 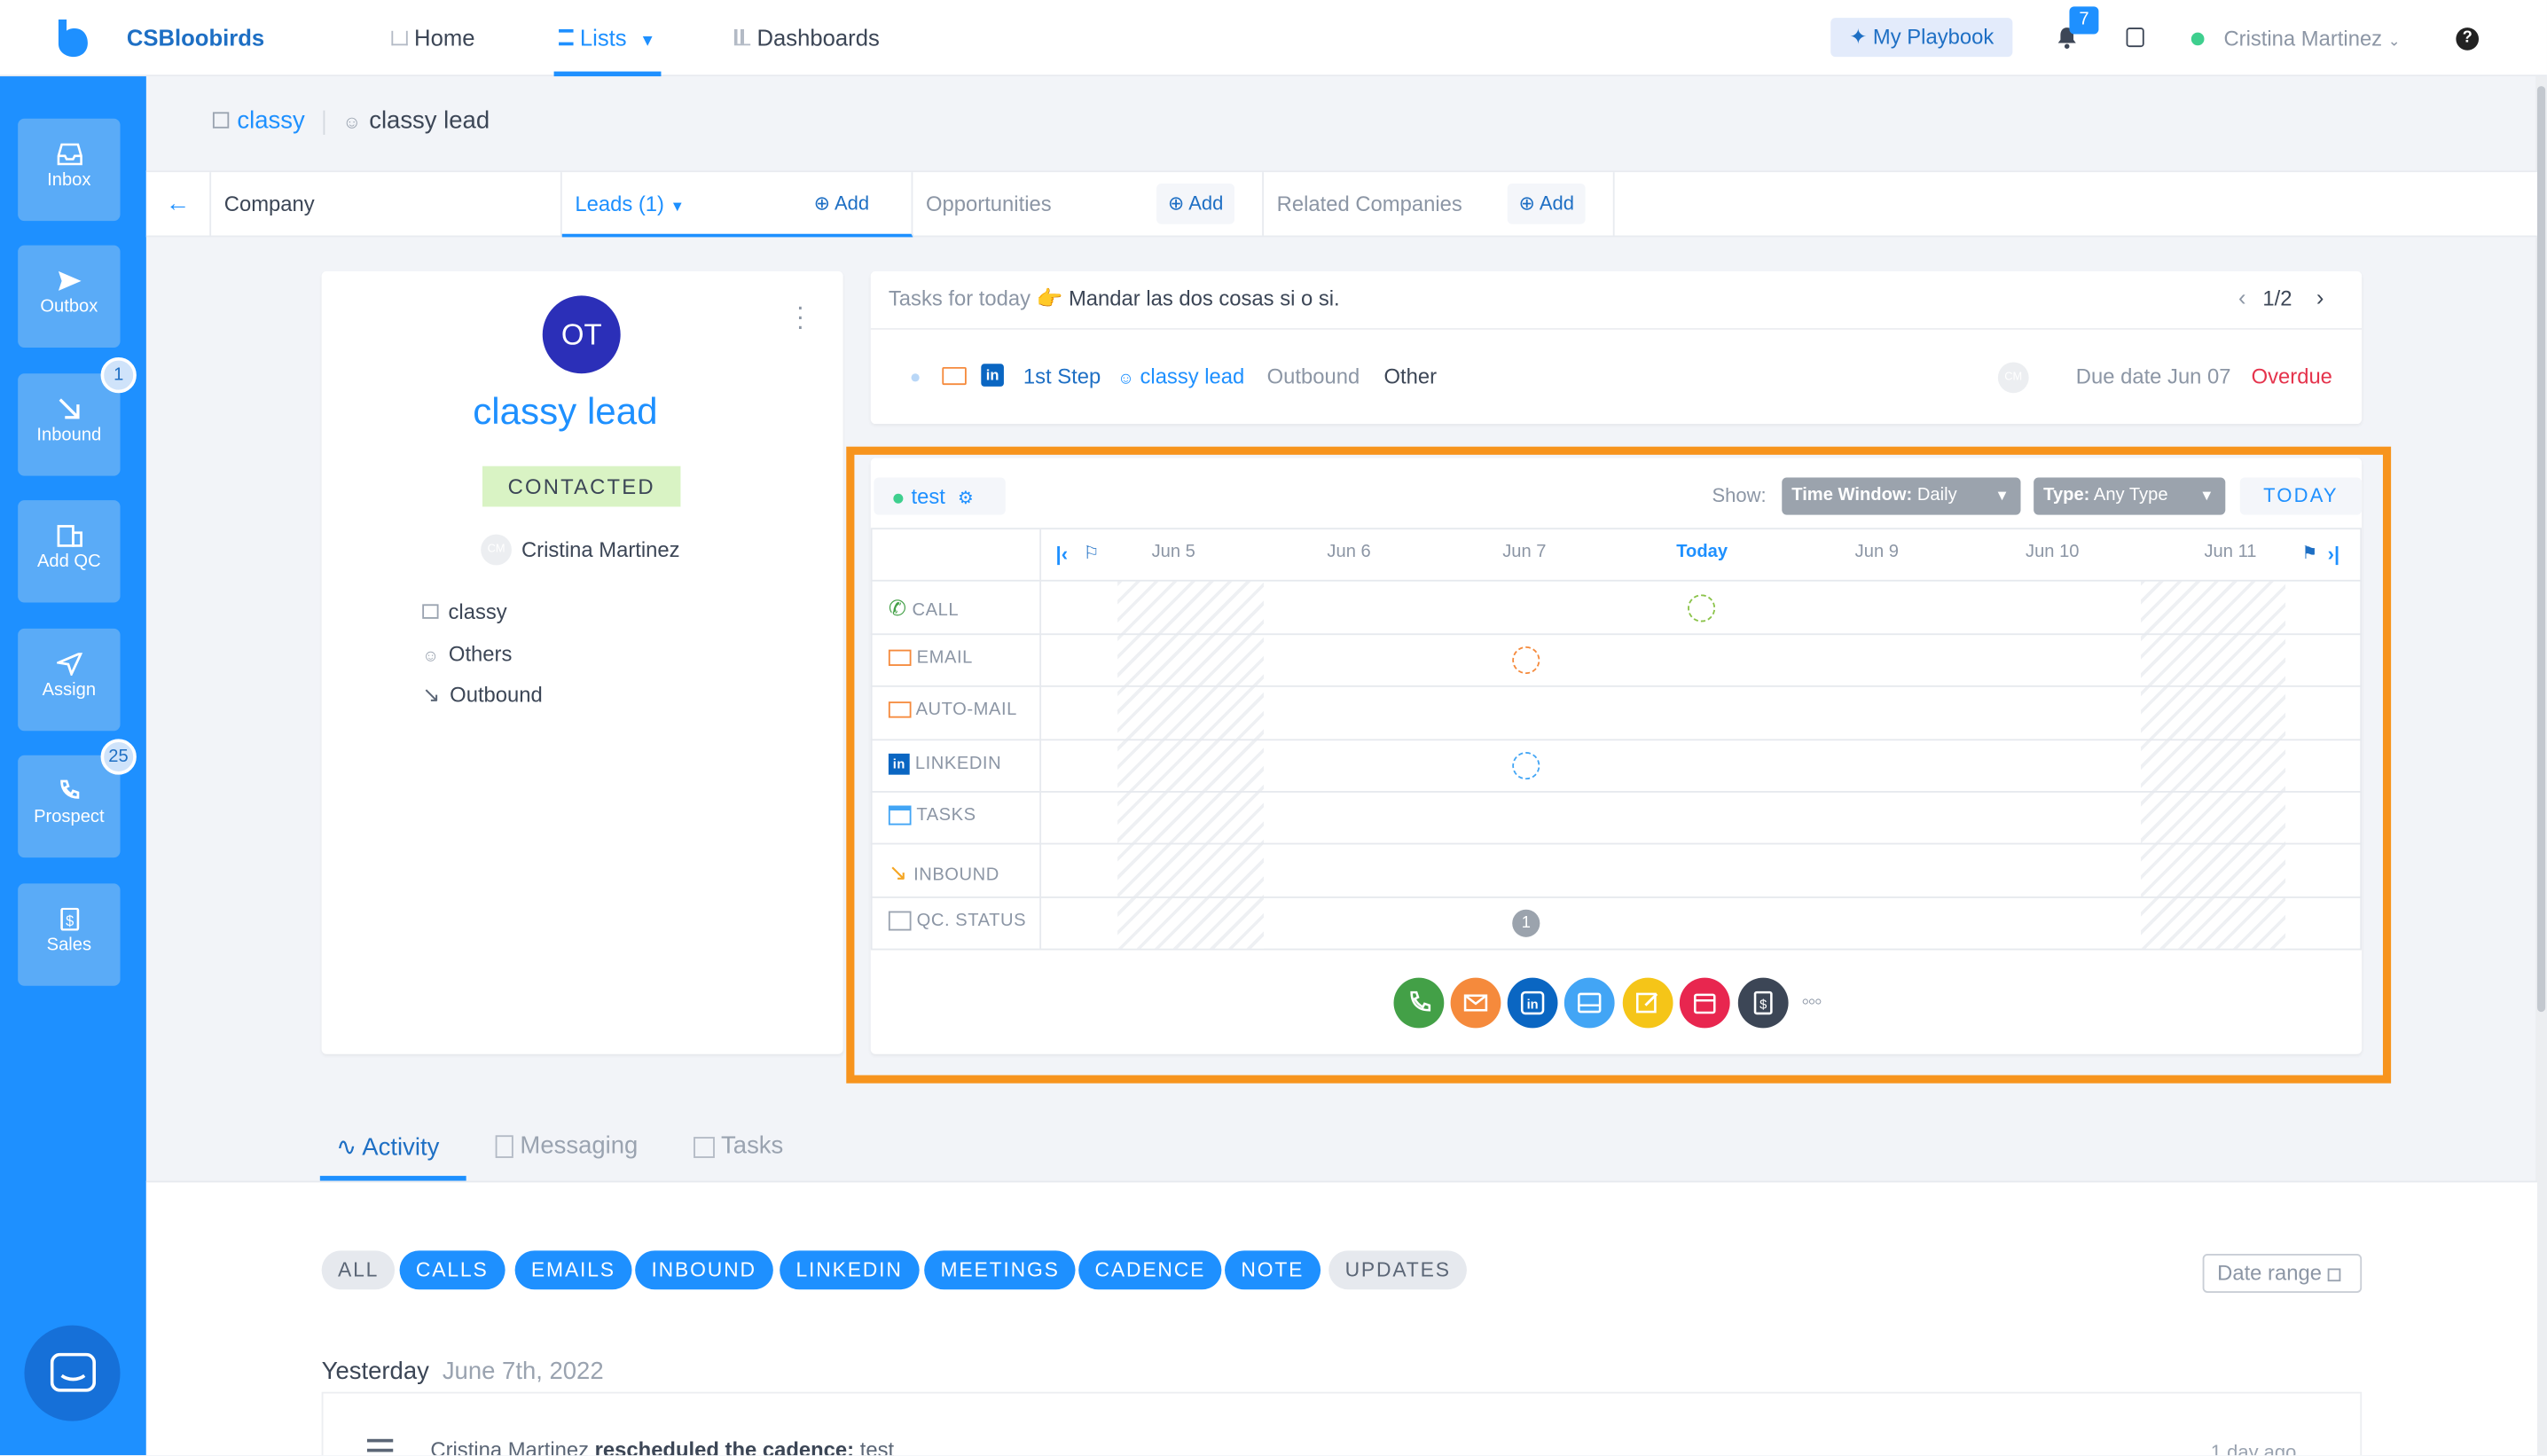 I want to click on email-activity-marker, so click(x=1526, y=660).